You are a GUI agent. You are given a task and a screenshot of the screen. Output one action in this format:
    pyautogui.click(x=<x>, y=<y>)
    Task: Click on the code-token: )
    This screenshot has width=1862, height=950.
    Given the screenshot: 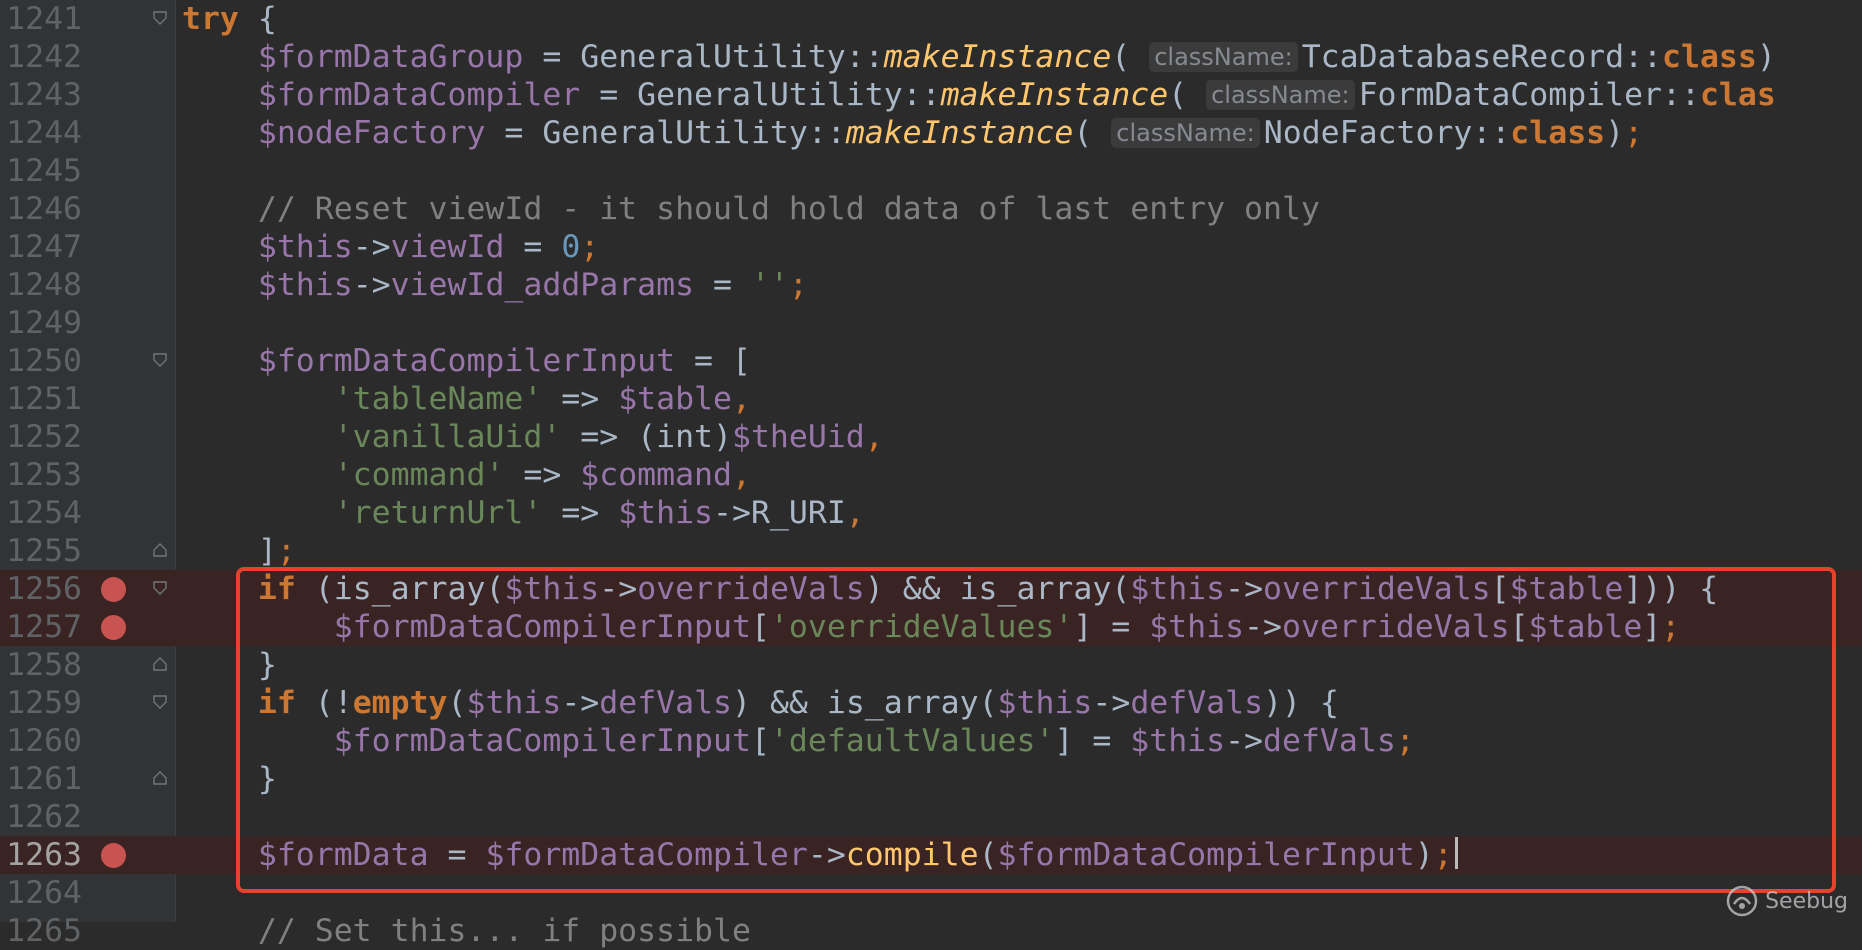 What is the action you would take?
    pyautogui.click(x=1424, y=855)
    